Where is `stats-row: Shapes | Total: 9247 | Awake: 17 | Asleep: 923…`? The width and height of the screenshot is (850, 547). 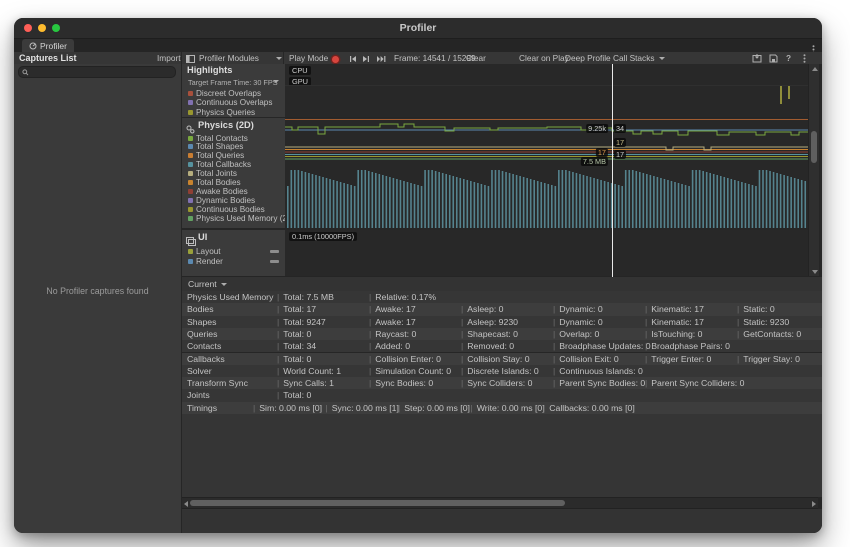 stats-row: Shapes | Total: 9247 | Awake: 17 | Asleep: 923… is located at coordinates (502, 321).